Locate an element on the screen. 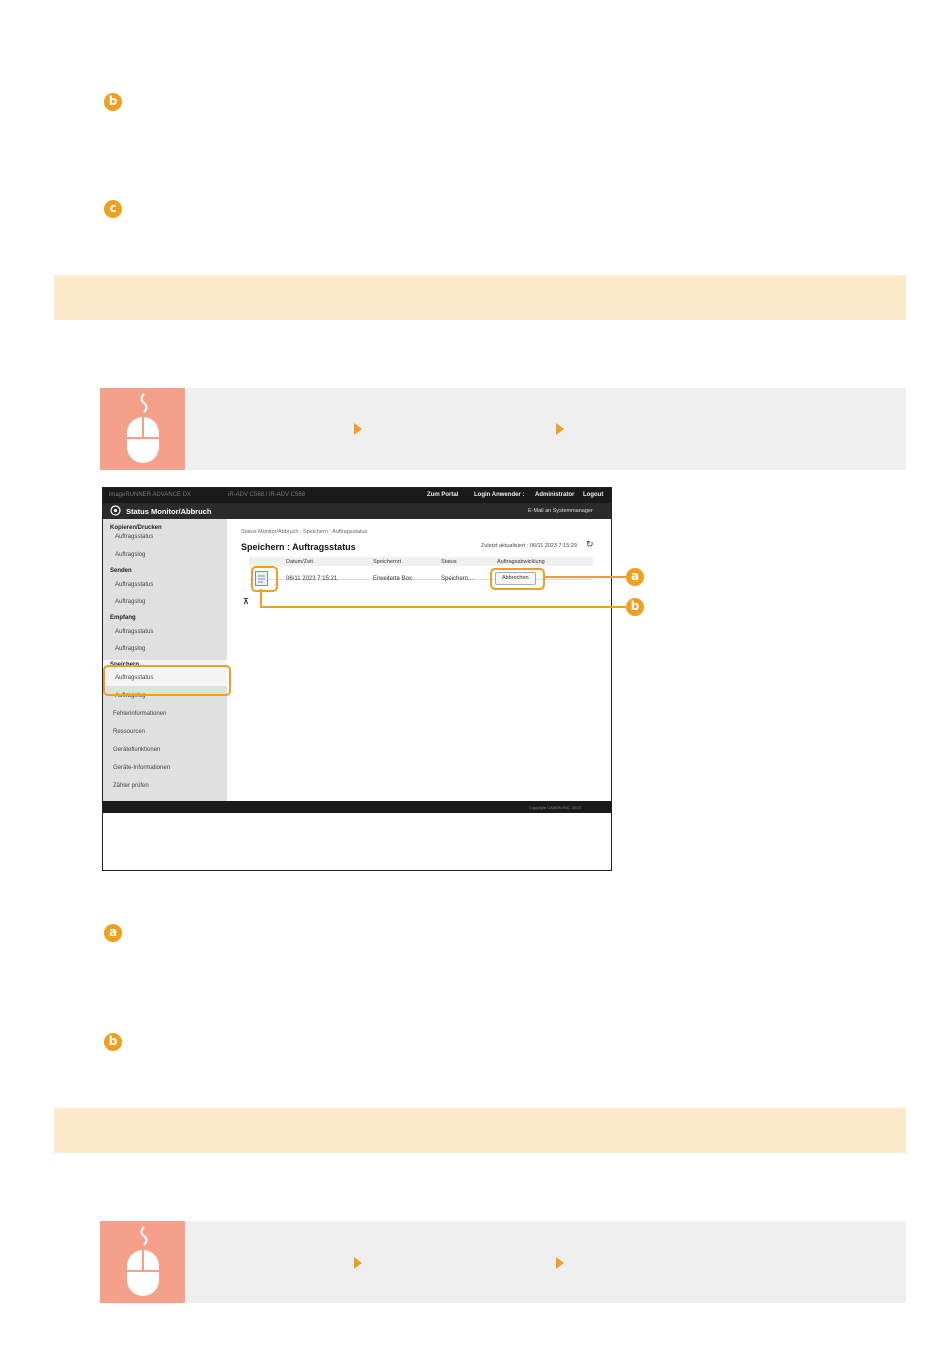 The image size is (950, 1369). sidebar-item-receive-job-status: Auftragsstatus is located at coordinates (134, 632).